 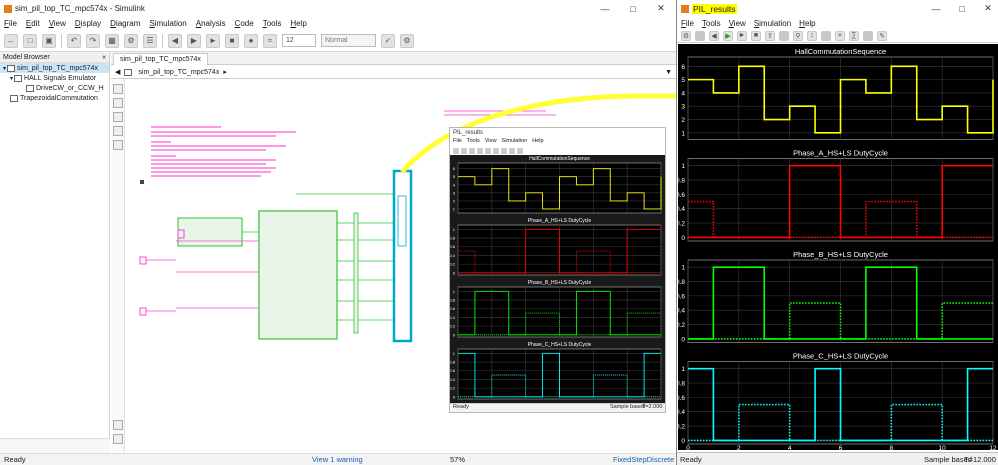 I want to click on model-settings-icon: ⚙, so click(x=131, y=40).